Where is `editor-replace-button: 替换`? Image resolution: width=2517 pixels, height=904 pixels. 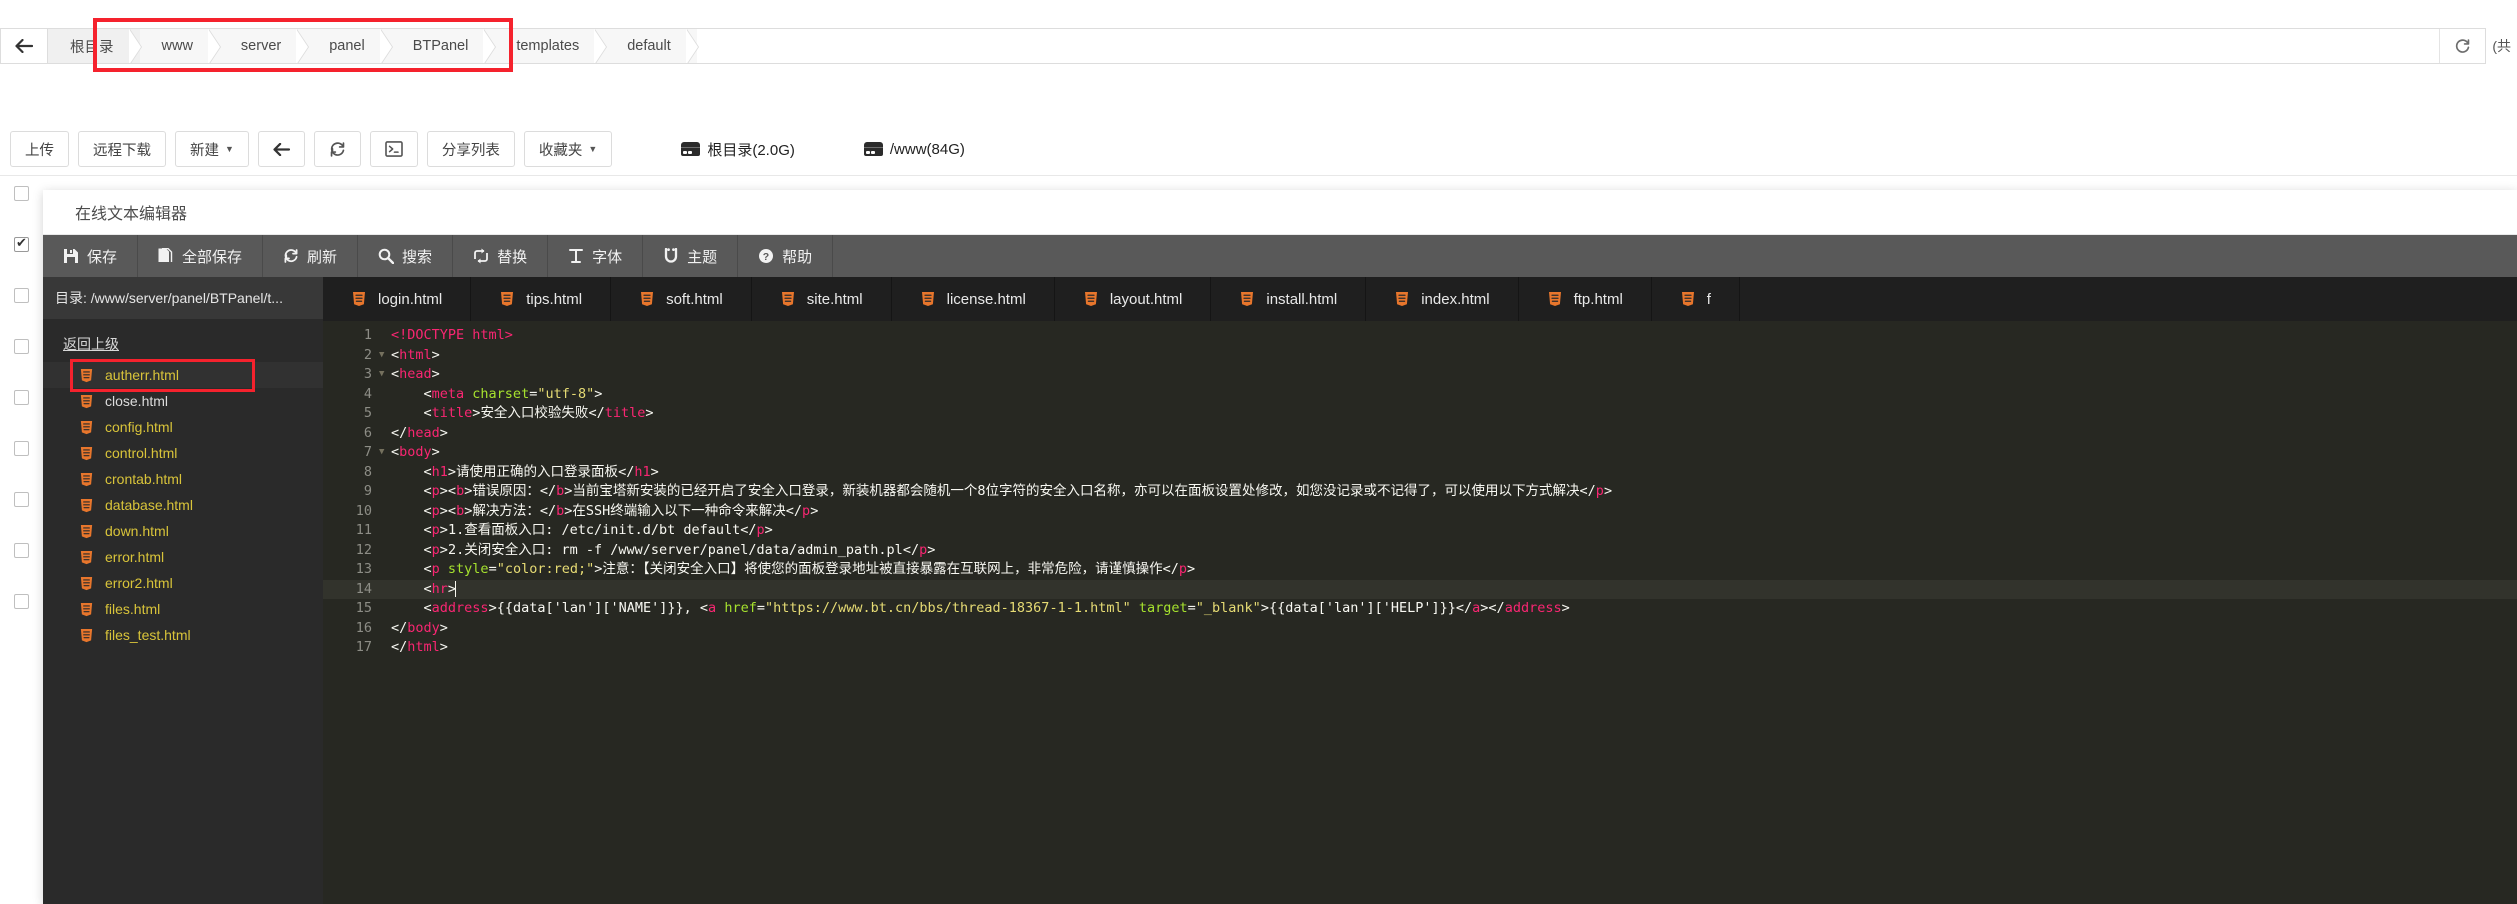 editor-replace-button: 替换 is located at coordinates (501, 256).